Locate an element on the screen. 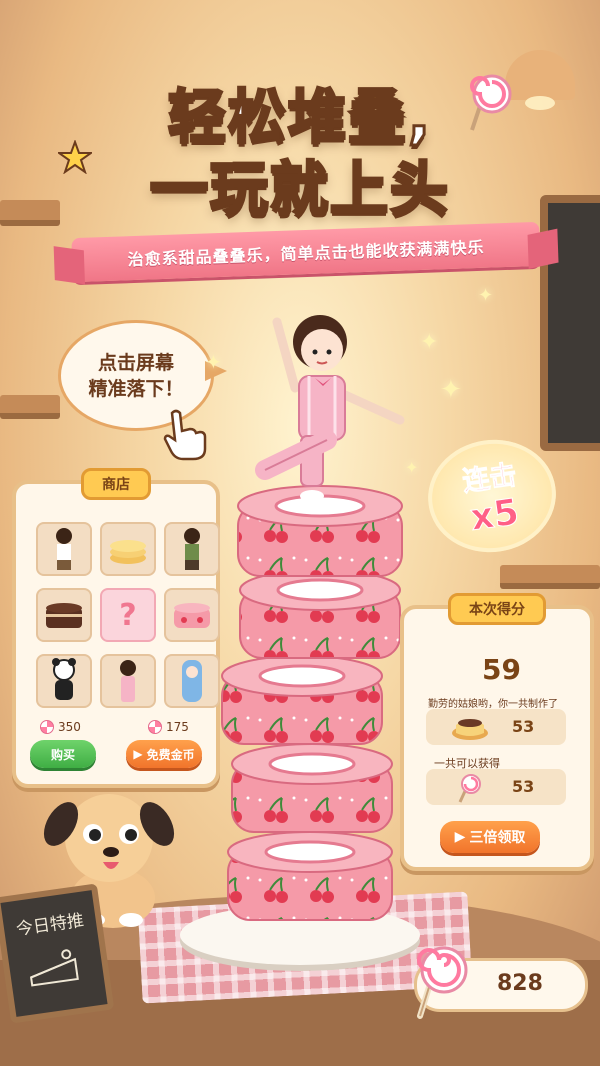 The image size is (600, 1066). free-coins-button: ▶ 免费金币 is located at coordinates (164, 754).